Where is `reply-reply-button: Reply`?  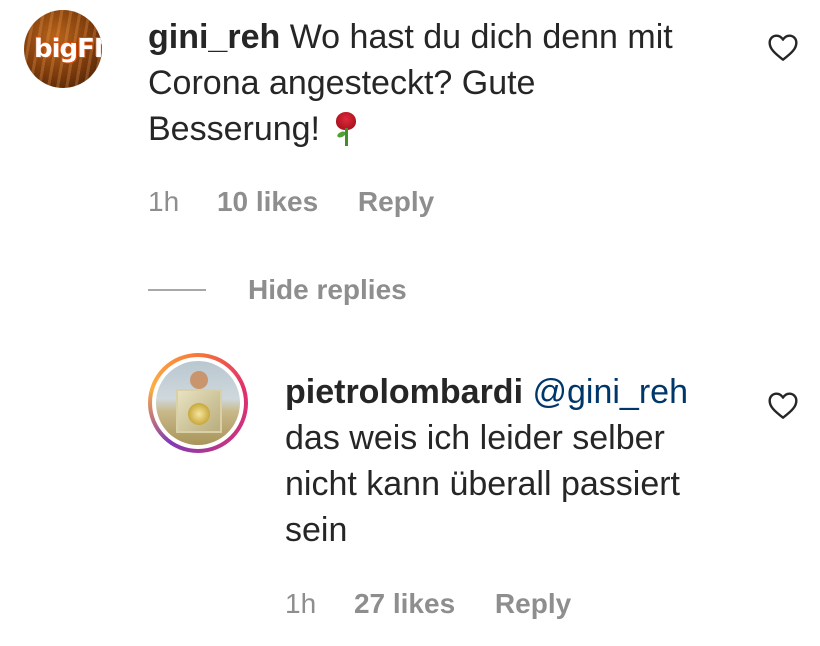
reply-reply-button: Reply is located at coordinates (533, 603).